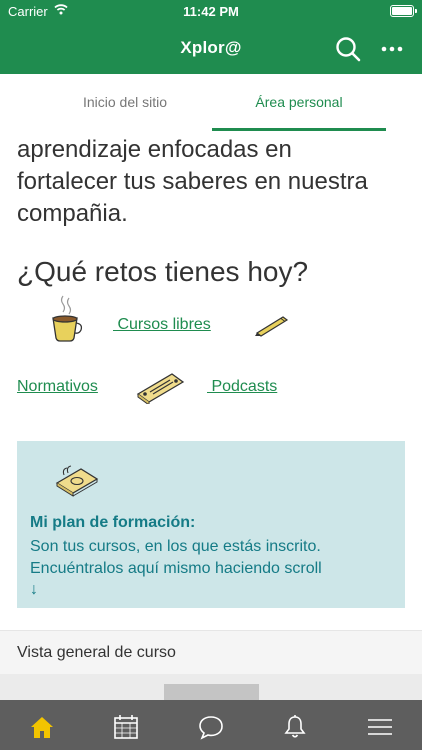  I want to click on chat-icon, so click(211, 727).